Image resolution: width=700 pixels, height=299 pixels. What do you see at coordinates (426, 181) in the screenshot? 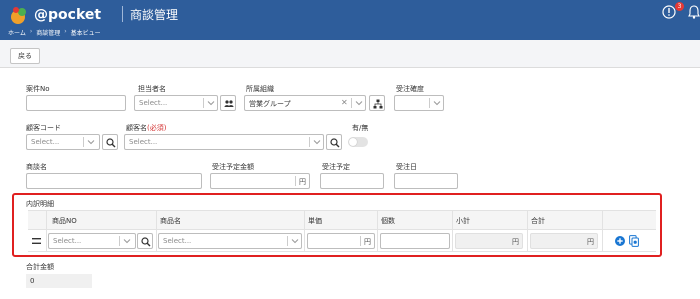
I see `order-date-input` at bounding box center [426, 181].